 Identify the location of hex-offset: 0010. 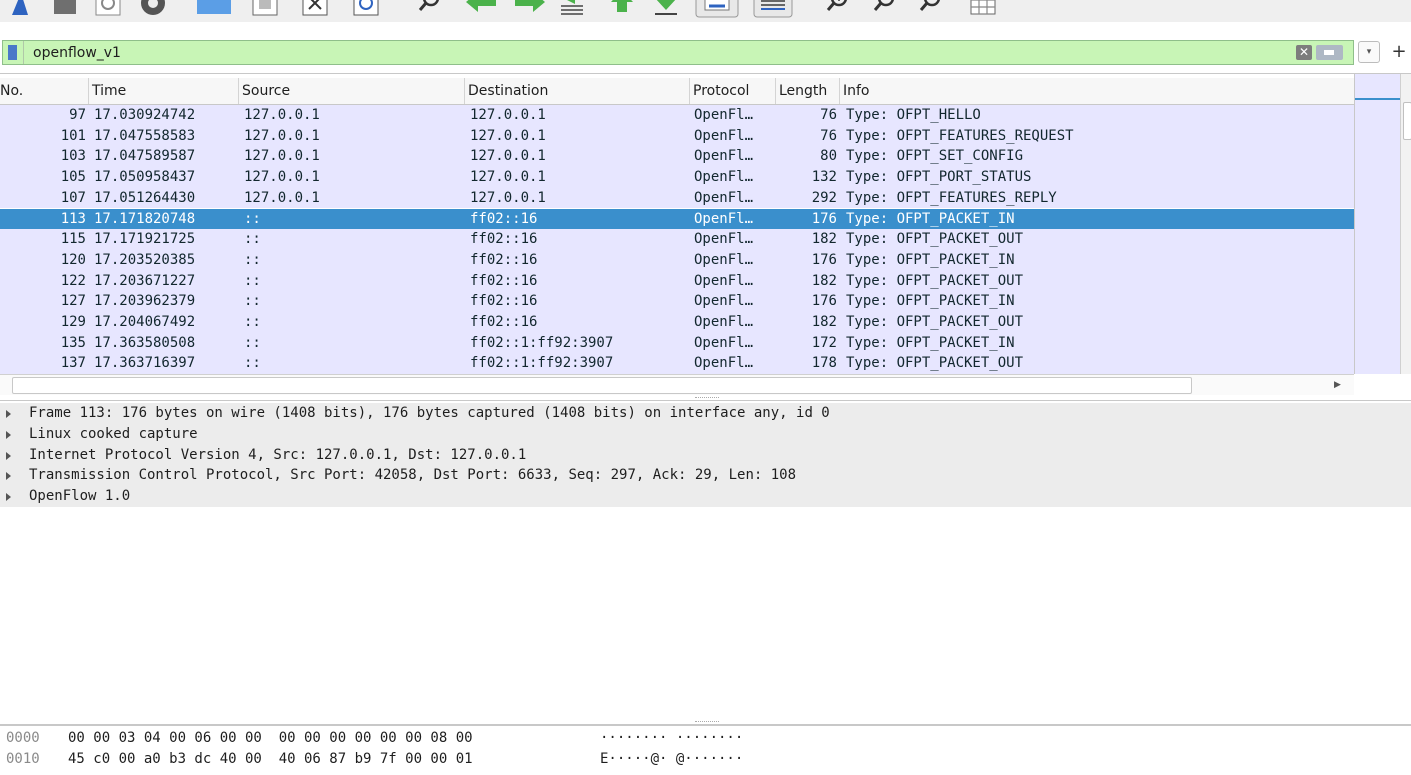
(23, 759).